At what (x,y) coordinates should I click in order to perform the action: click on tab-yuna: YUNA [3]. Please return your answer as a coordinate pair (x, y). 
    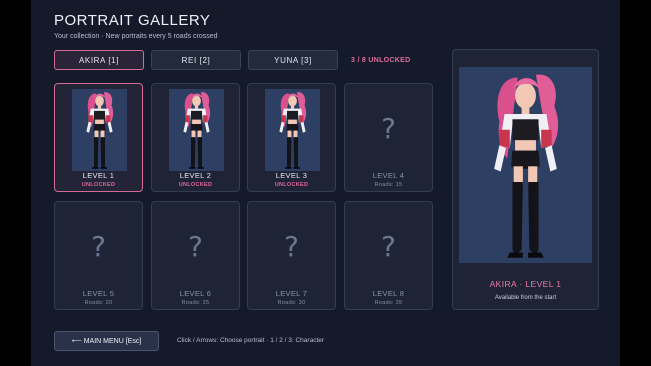
    Looking at the image, I should click on (293, 60).